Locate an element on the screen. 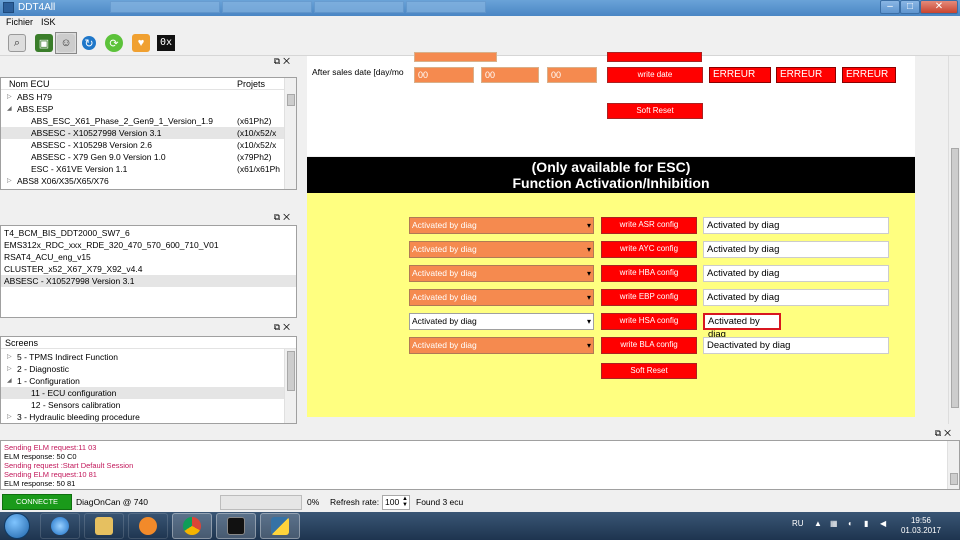 This screenshot has width=960, height=540. write-config-button: write ASR config is located at coordinates (649, 225).